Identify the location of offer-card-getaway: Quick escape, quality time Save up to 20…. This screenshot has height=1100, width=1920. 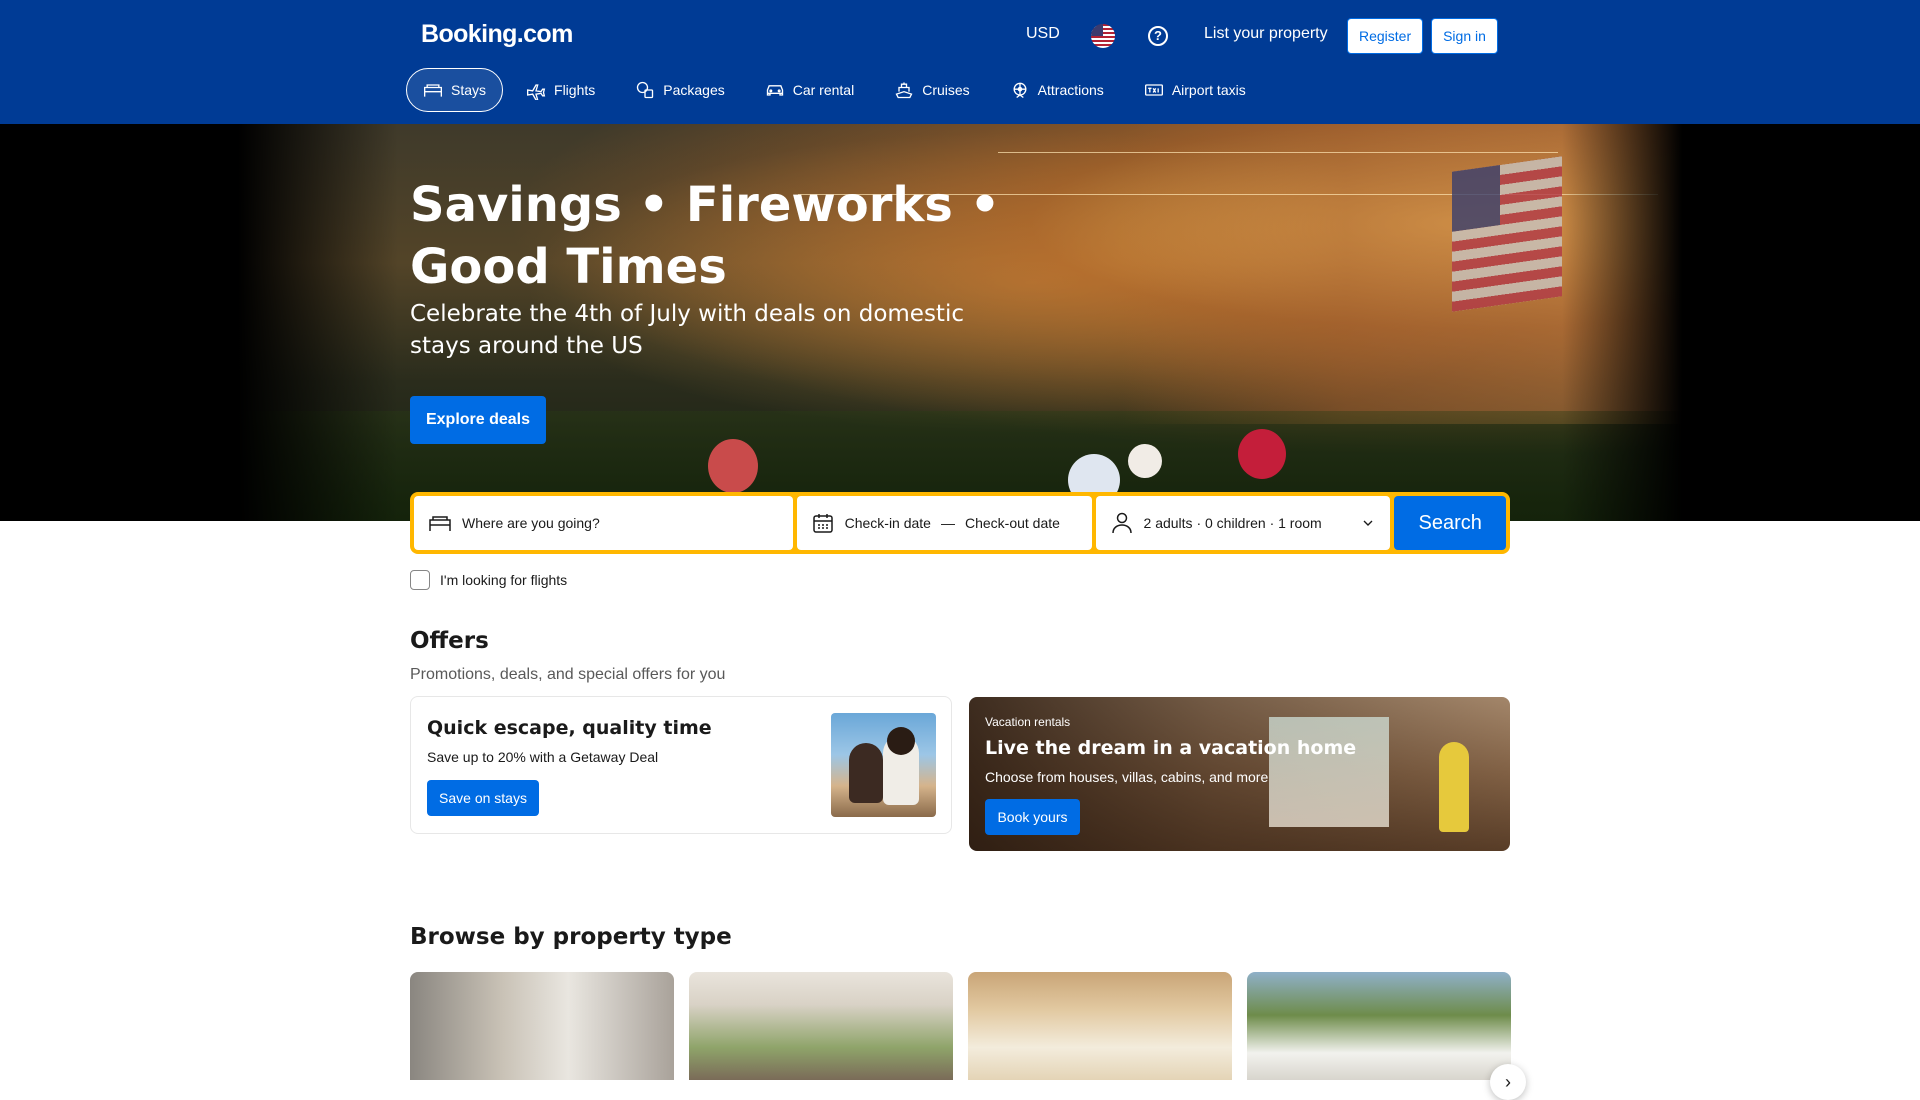
(681, 765).